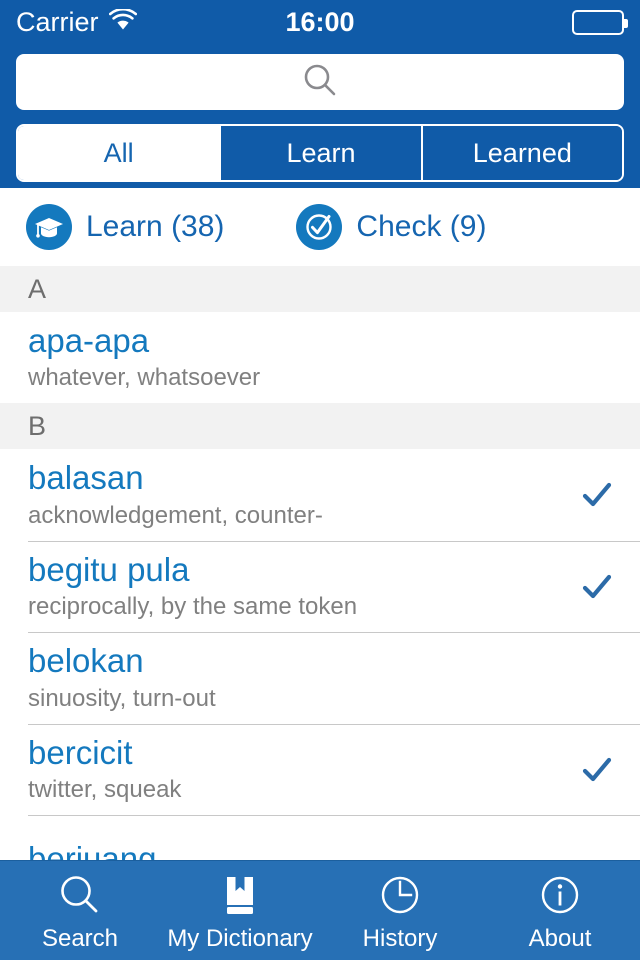 This screenshot has height=960, width=640. I want to click on entry-definition: acknowledgement, counter-, so click(175, 515).